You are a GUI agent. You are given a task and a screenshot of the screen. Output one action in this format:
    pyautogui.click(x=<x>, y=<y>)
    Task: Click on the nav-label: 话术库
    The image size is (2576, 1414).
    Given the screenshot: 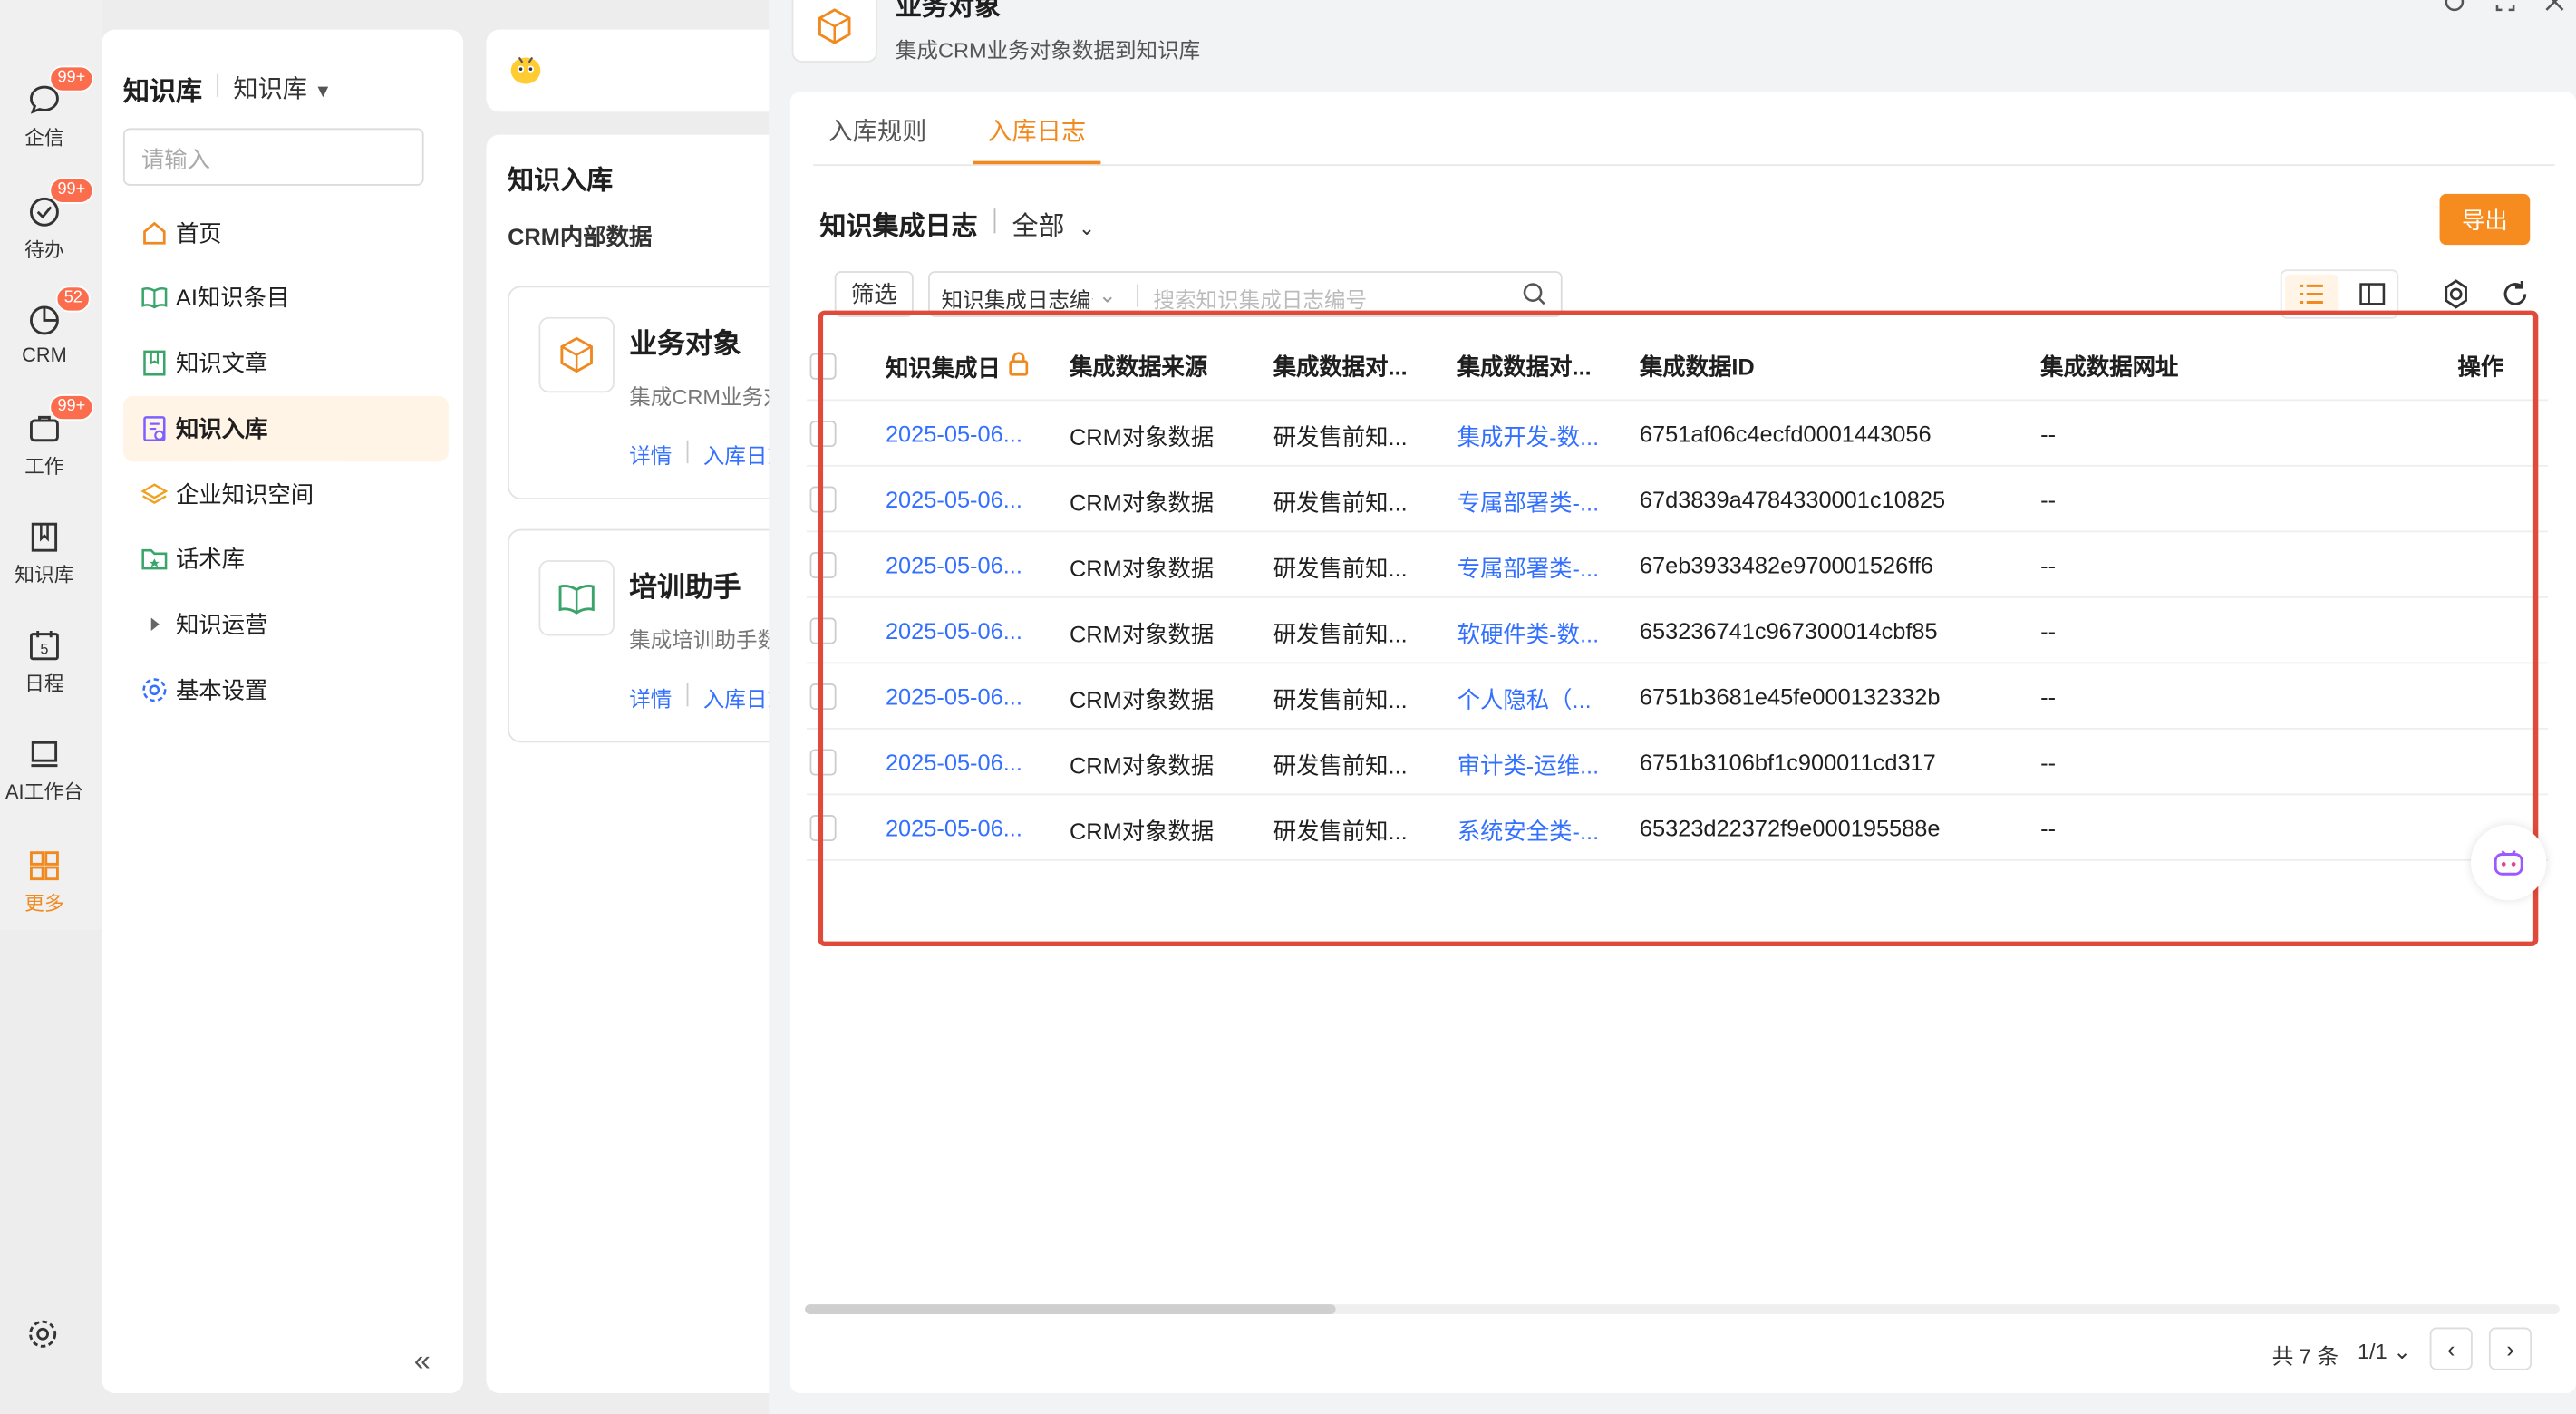 What is the action you would take?
    pyautogui.click(x=210, y=558)
    